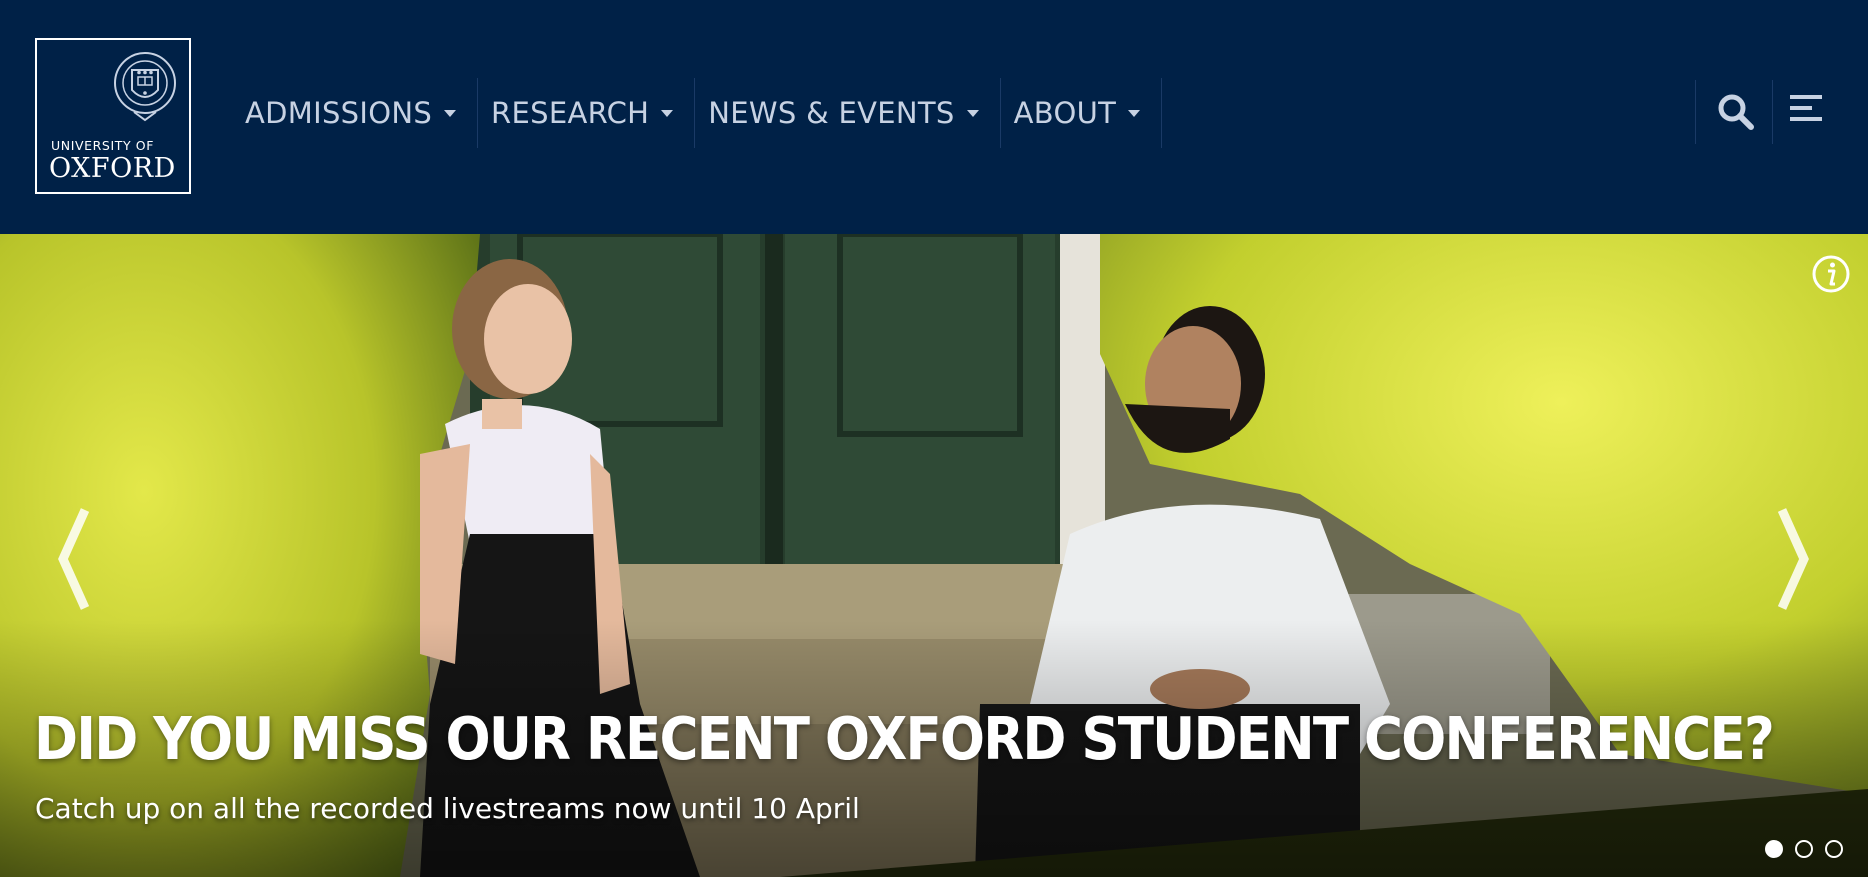  I want to click on nav-item-about: ABOUT, so click(1082, 113).